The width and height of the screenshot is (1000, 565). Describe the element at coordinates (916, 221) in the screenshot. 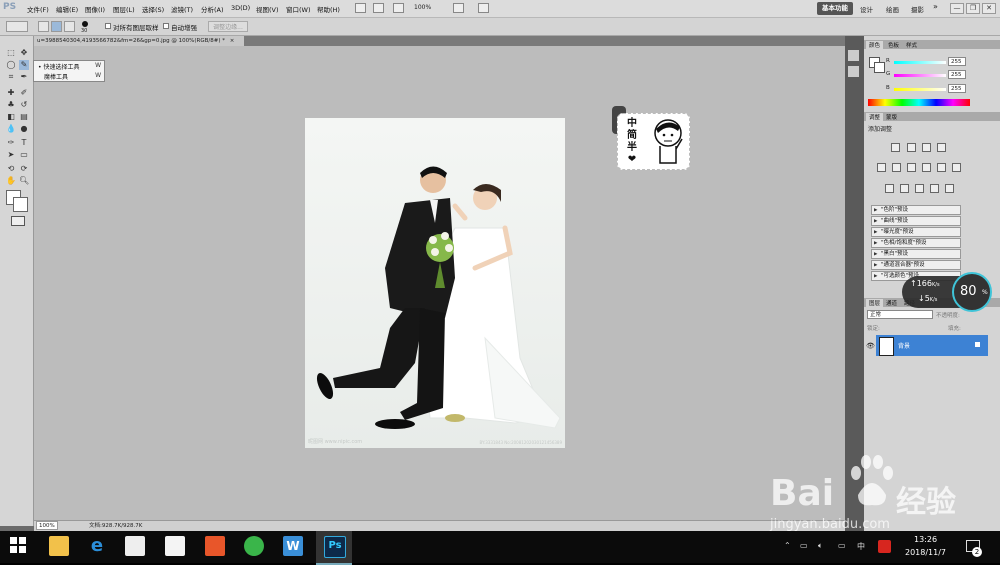

I see `preset-curves: "曲线"预设` at that location.